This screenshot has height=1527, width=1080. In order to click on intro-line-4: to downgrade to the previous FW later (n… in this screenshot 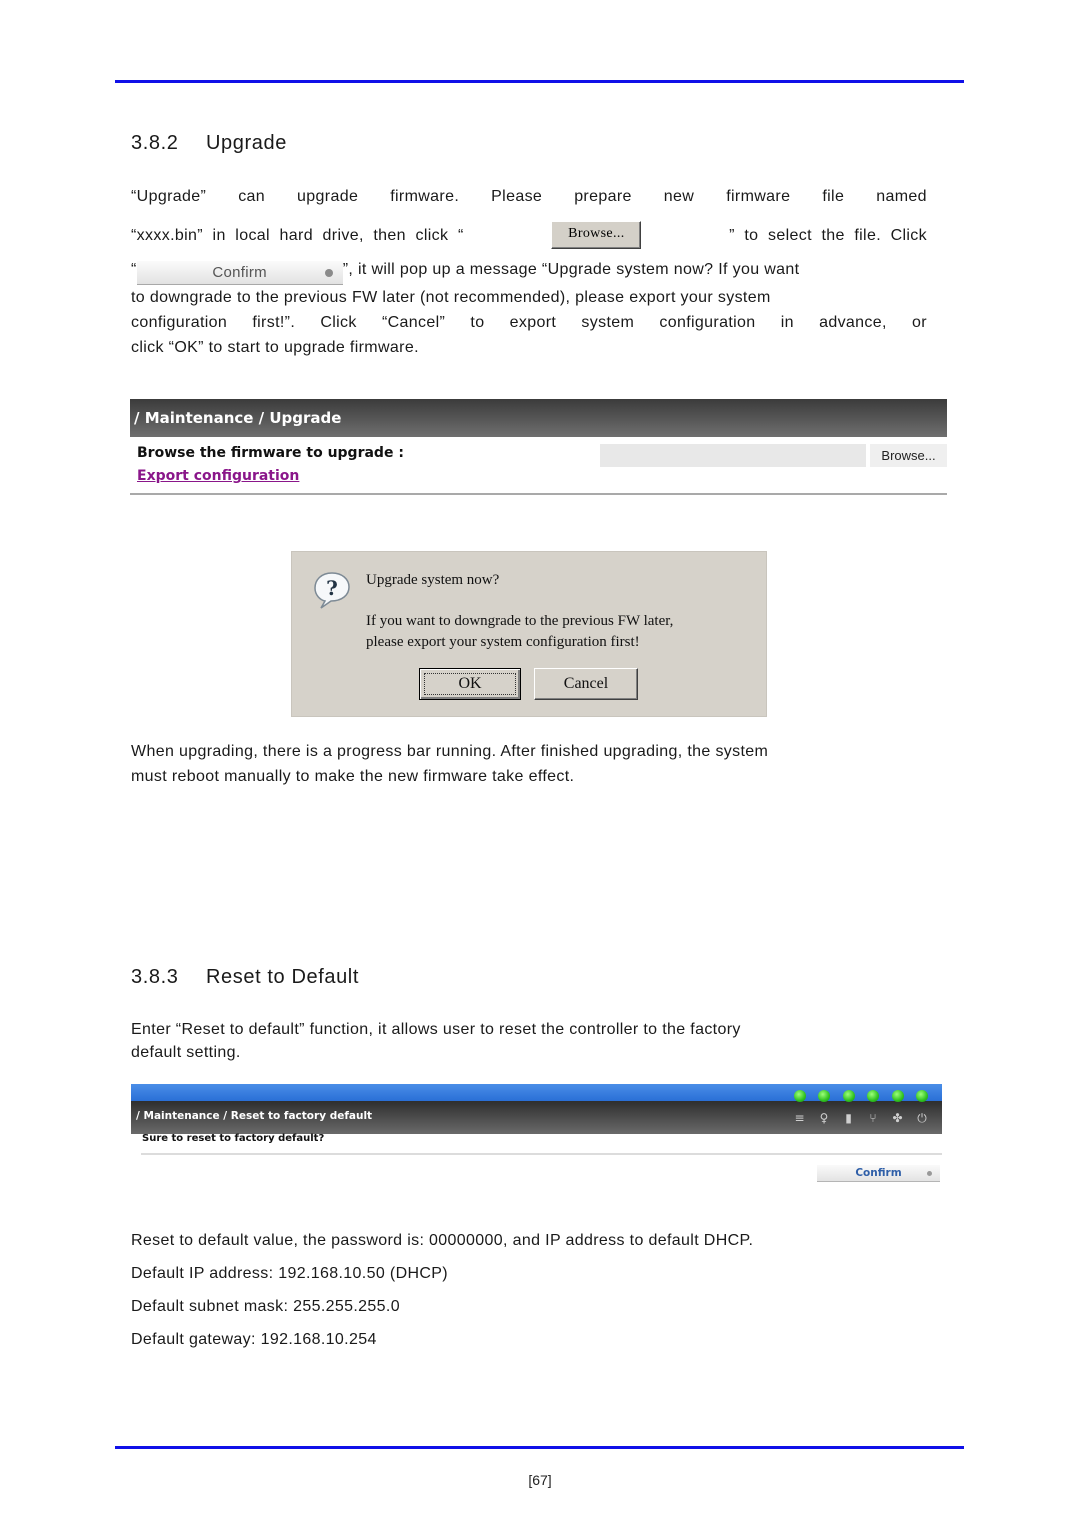, I will do `click(451, 297)`.